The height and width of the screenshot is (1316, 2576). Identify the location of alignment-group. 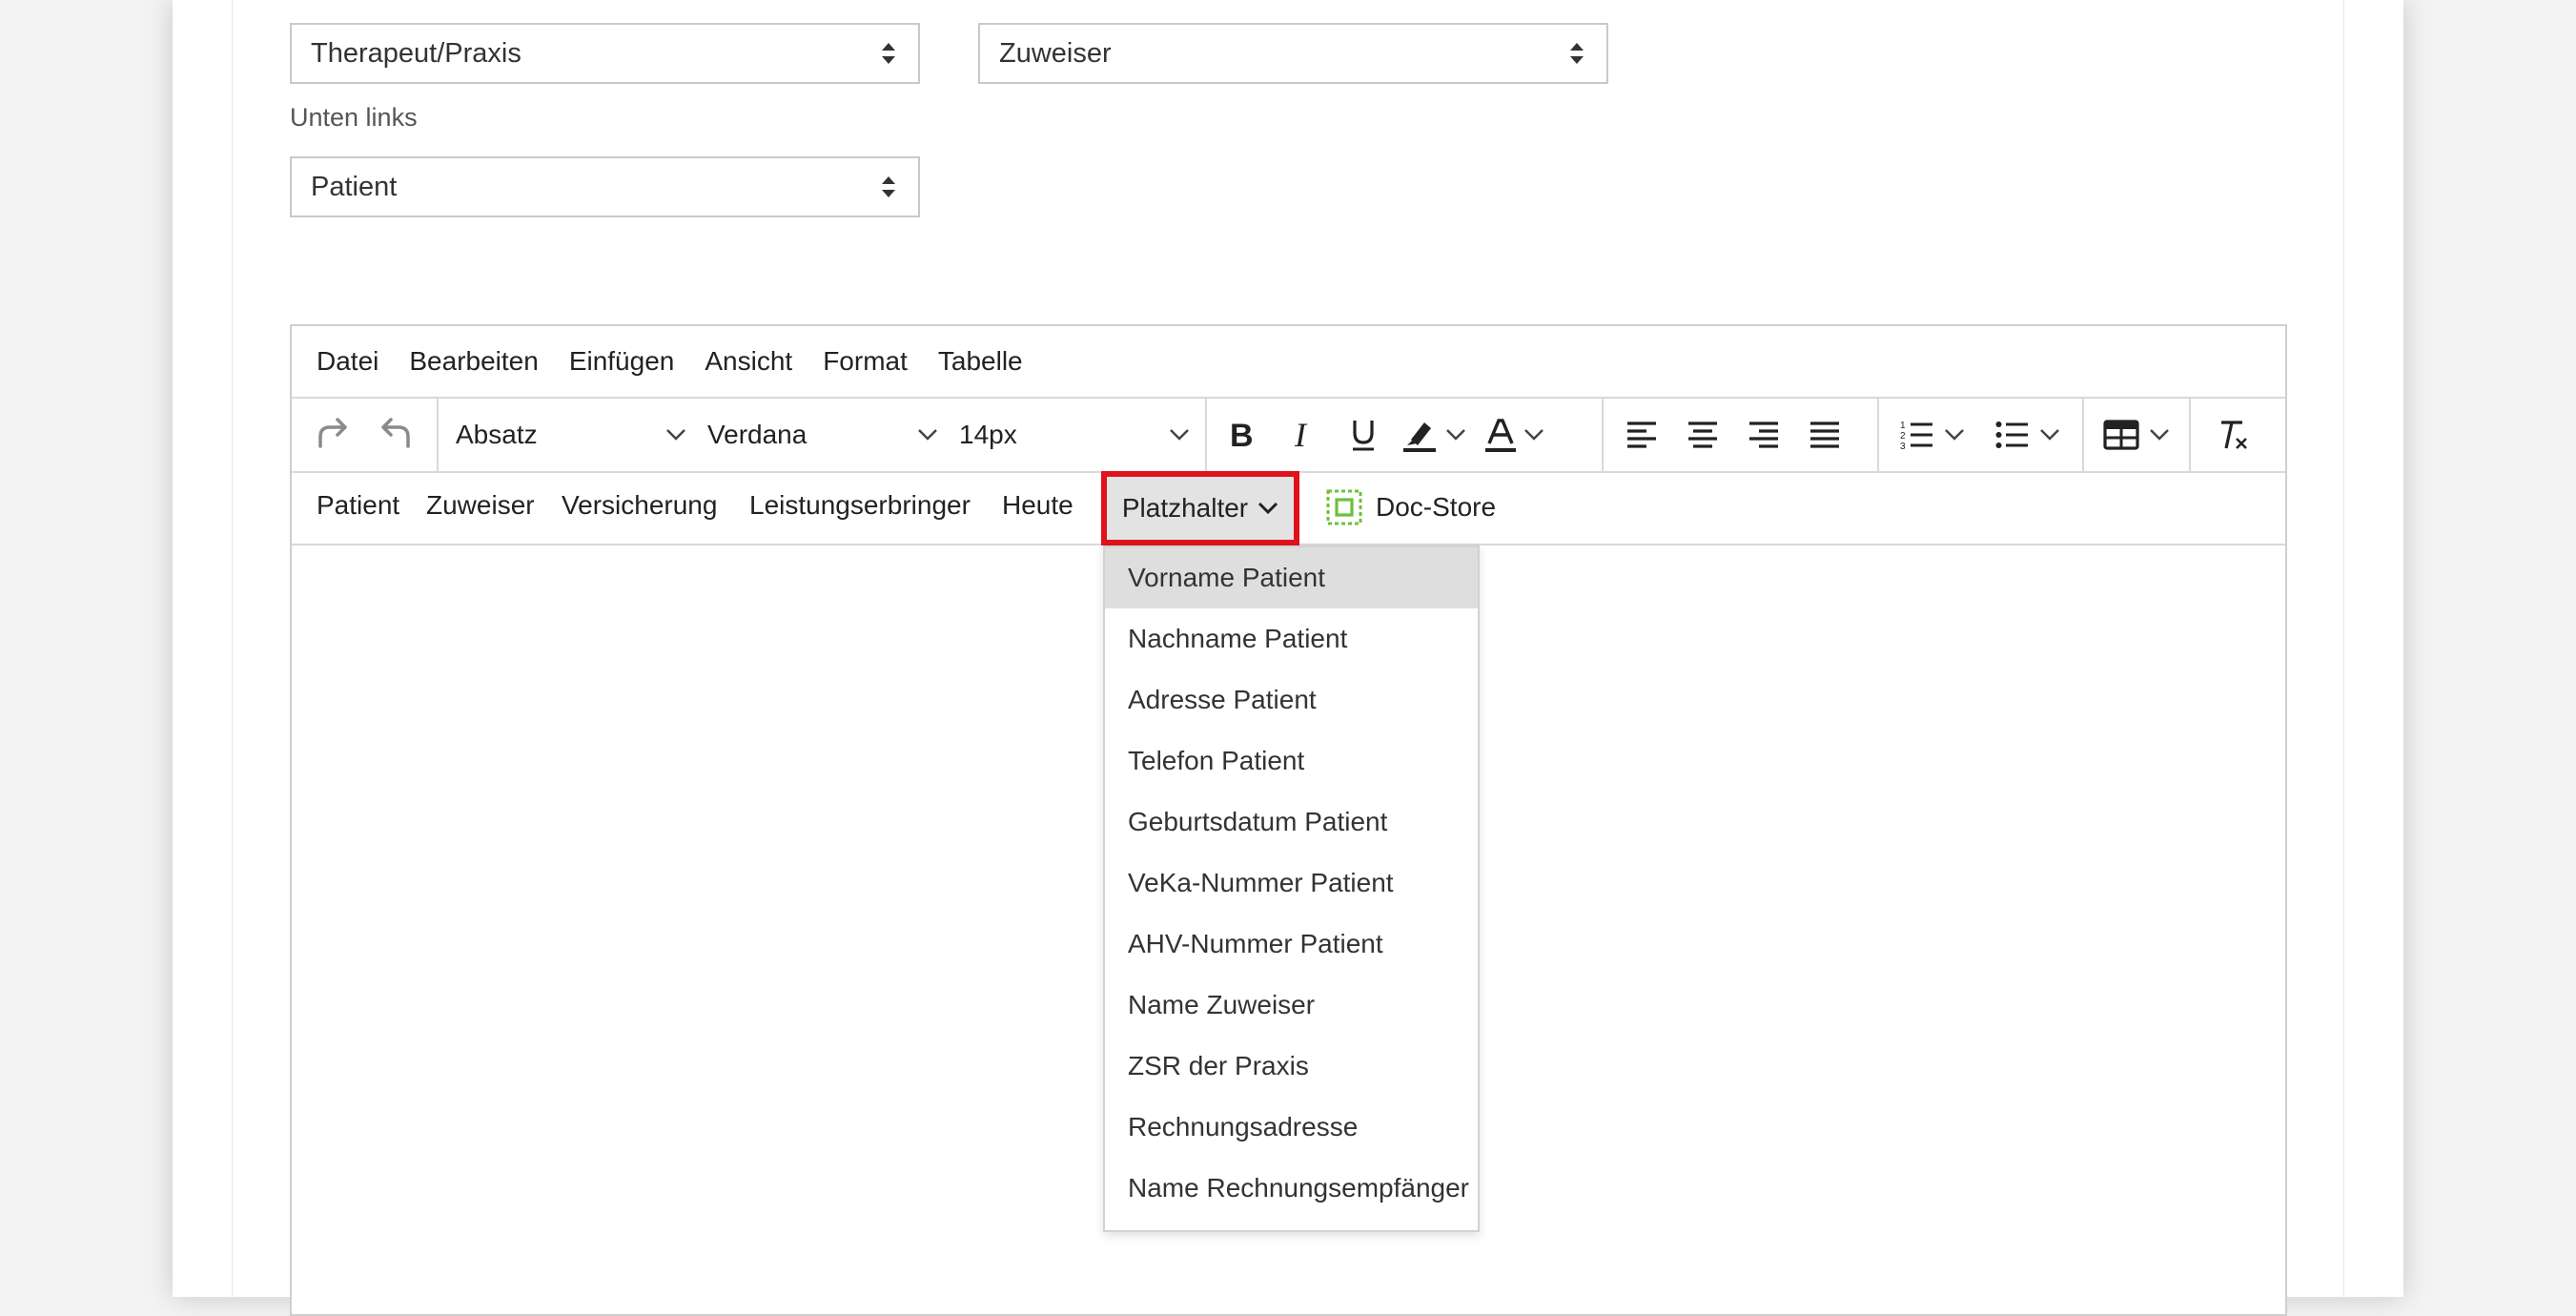
(1741, 435).